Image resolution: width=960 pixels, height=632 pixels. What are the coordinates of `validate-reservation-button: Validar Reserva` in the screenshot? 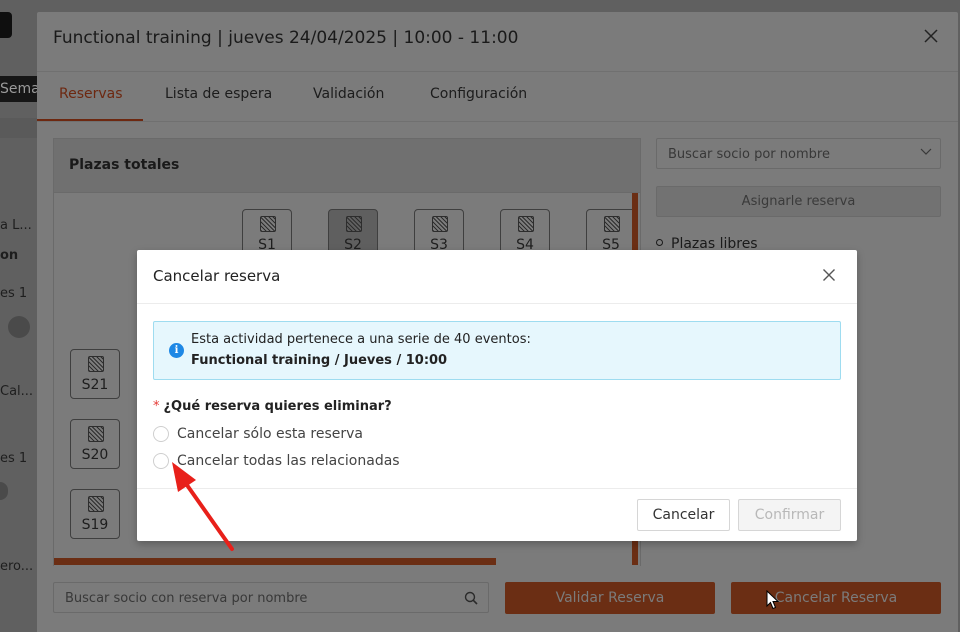 It's located at (610, 598).